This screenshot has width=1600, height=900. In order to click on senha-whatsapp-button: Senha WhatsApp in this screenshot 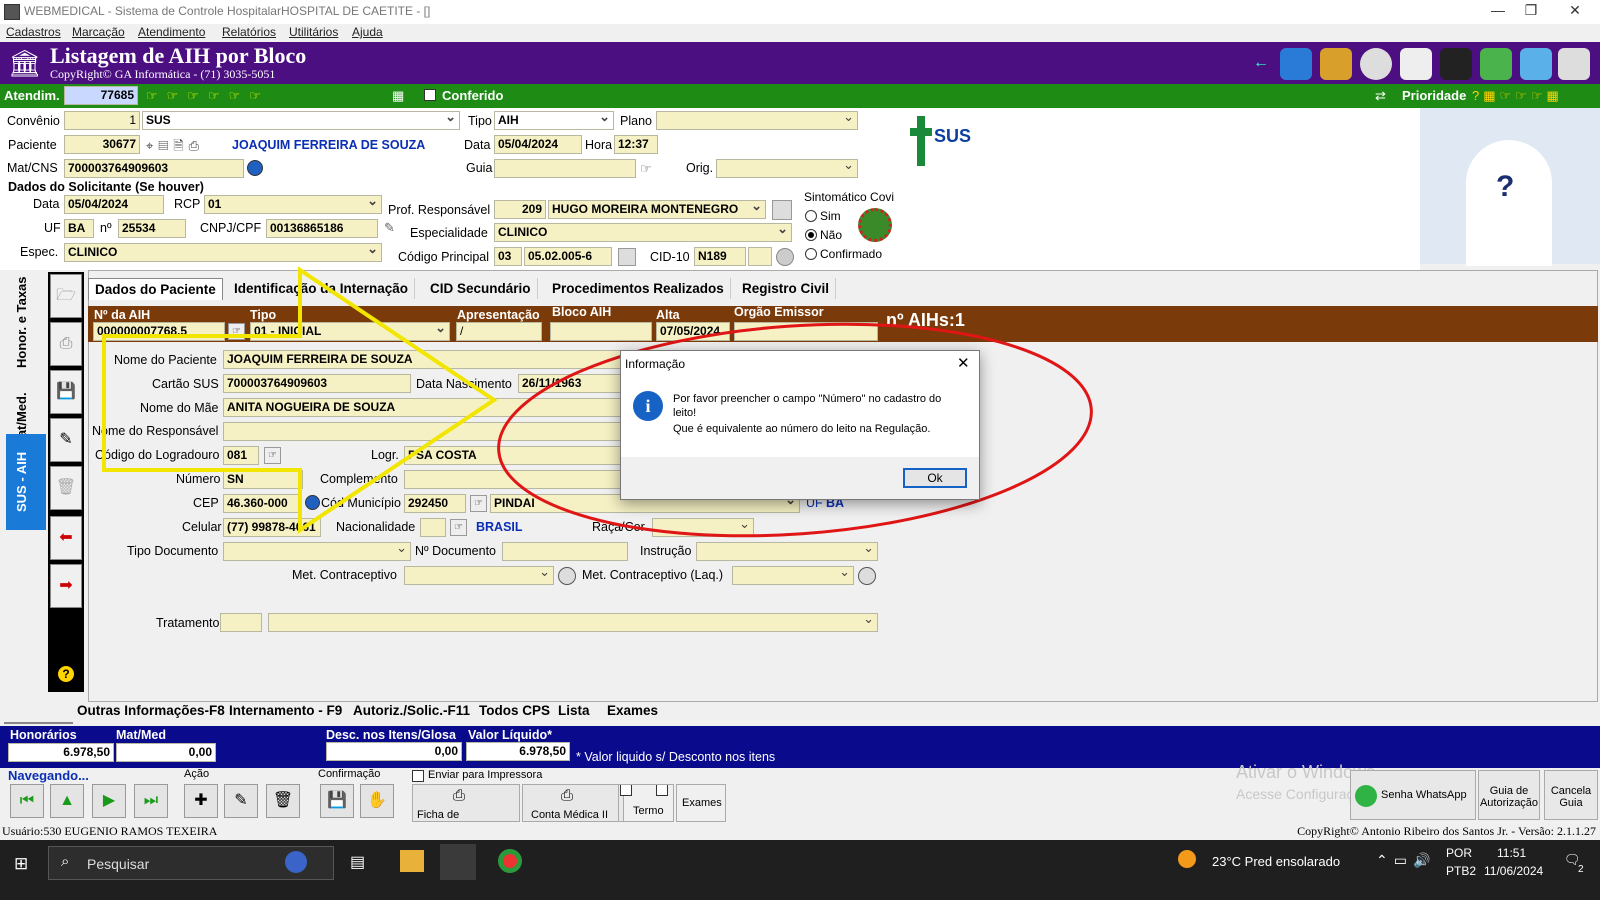, I will do `click(1413, 795)`.